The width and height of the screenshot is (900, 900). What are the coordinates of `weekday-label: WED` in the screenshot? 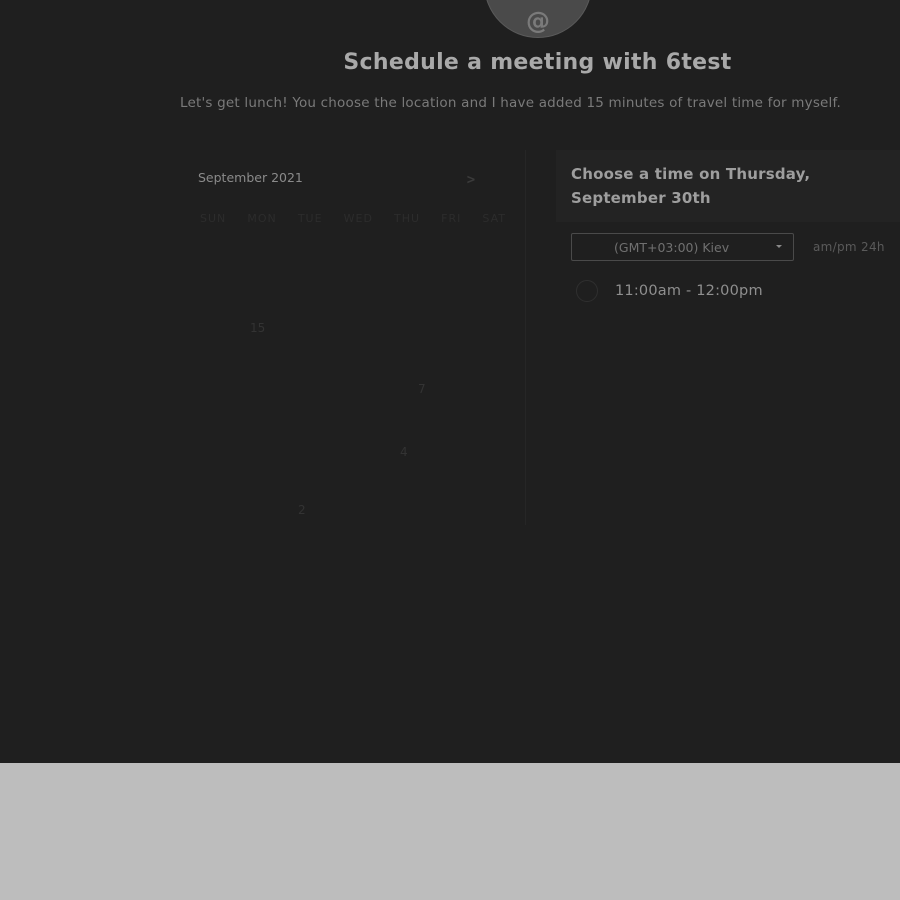 It's located at (358, 218).